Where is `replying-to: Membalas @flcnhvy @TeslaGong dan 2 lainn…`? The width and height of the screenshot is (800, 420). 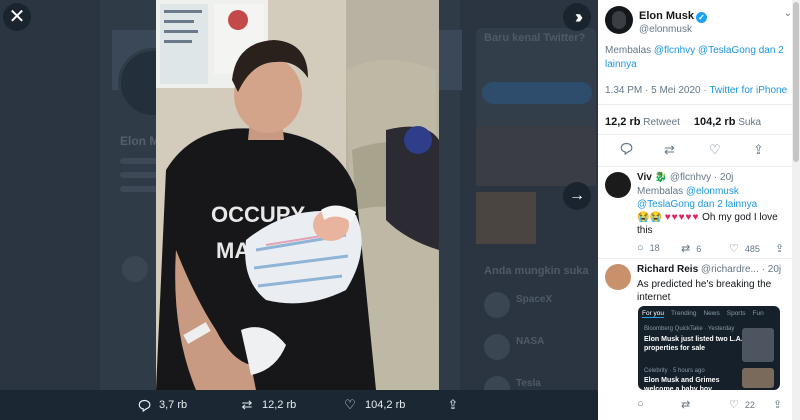
replying-to: Membalas @flcnhvy @TeslaGong dan 2 lainn… is located at coordinates (695, 58).